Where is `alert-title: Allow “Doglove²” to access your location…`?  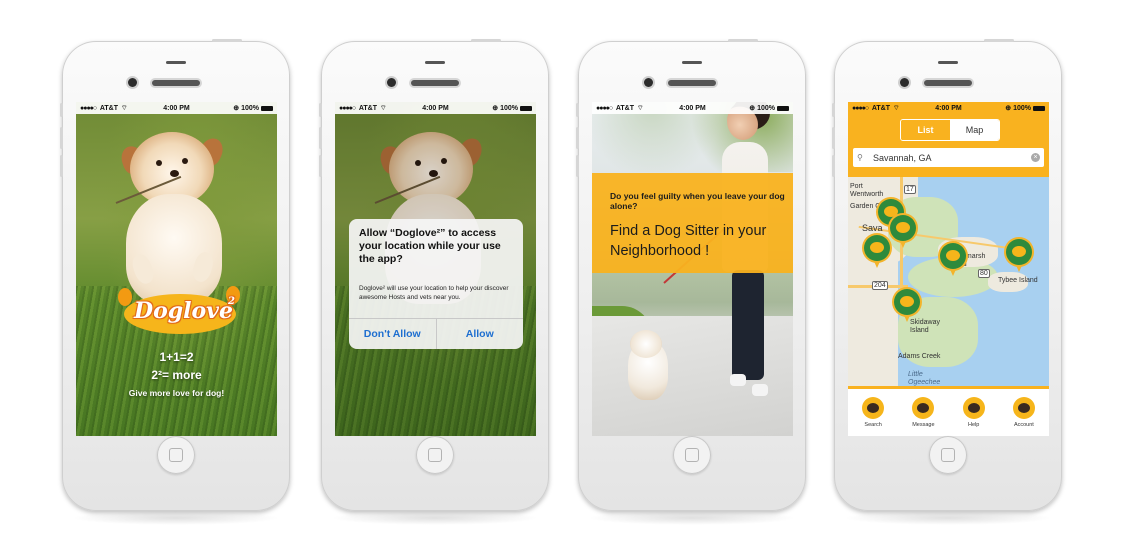
alert-title: Allow “Doglove²” to access your location… is located at coordinates (430, 246).